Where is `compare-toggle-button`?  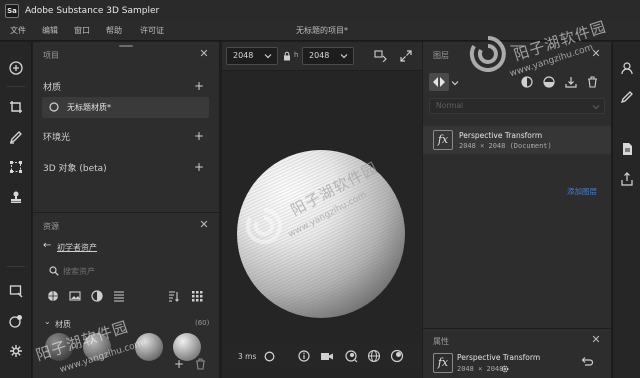
compare-toggle-button is located at coordinates (439, 82).